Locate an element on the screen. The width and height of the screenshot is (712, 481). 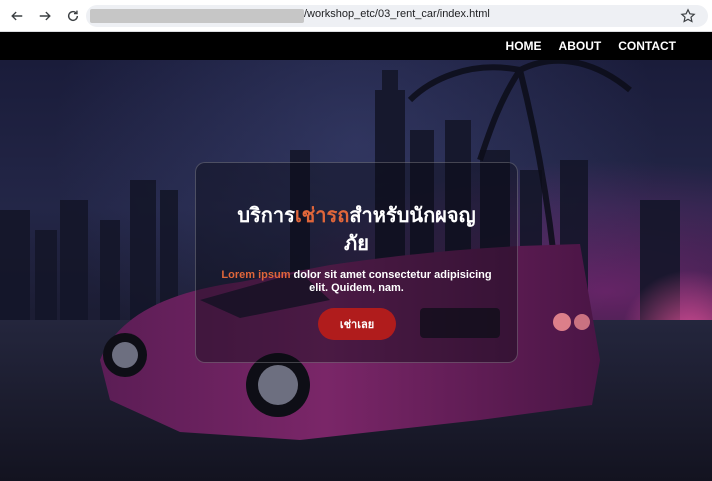
url-text: /workshop_etc/03_rent_car/index.html is located at coordinates (397, 14).